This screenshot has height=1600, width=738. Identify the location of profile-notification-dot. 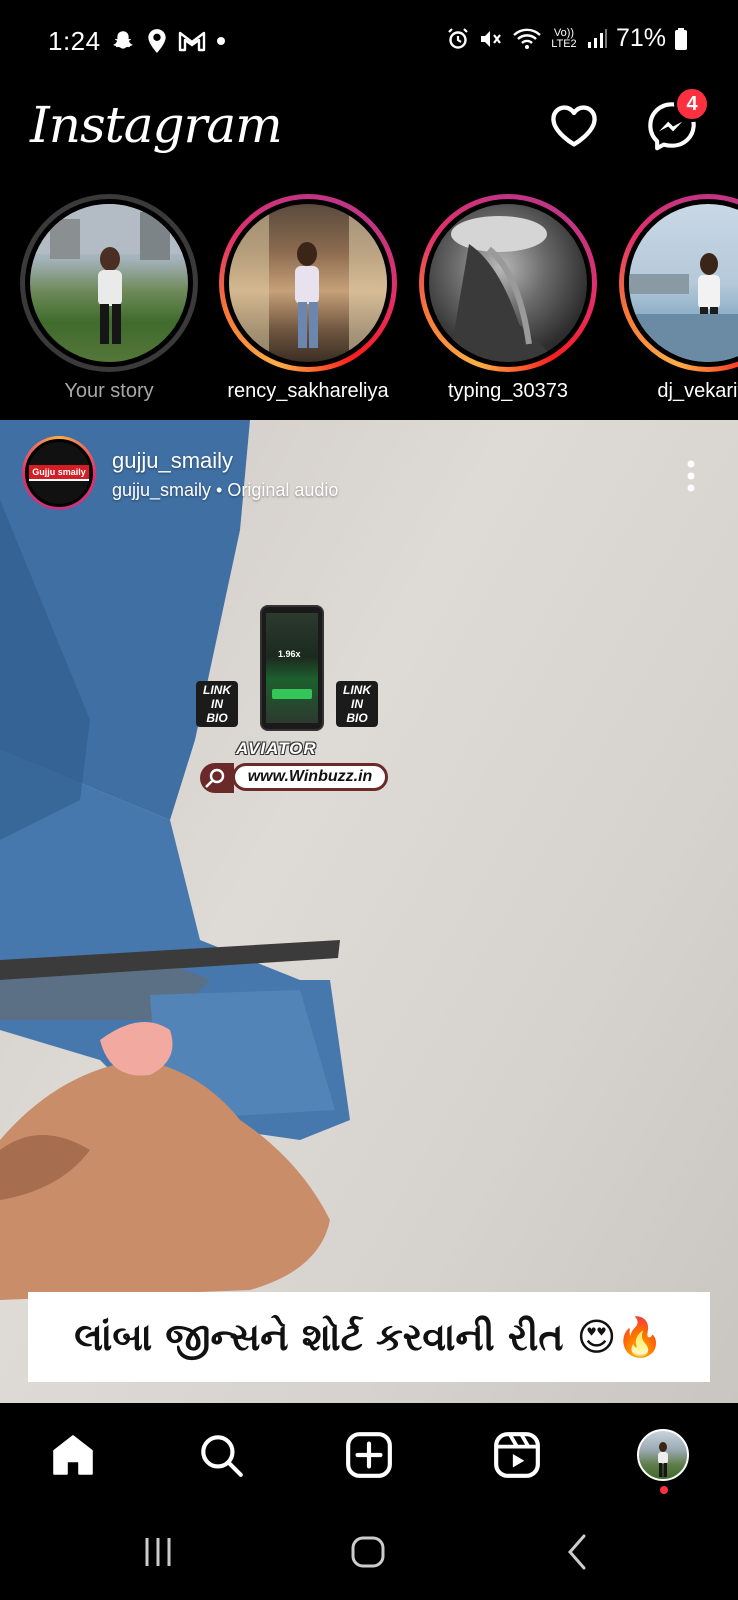
(664, 1490).